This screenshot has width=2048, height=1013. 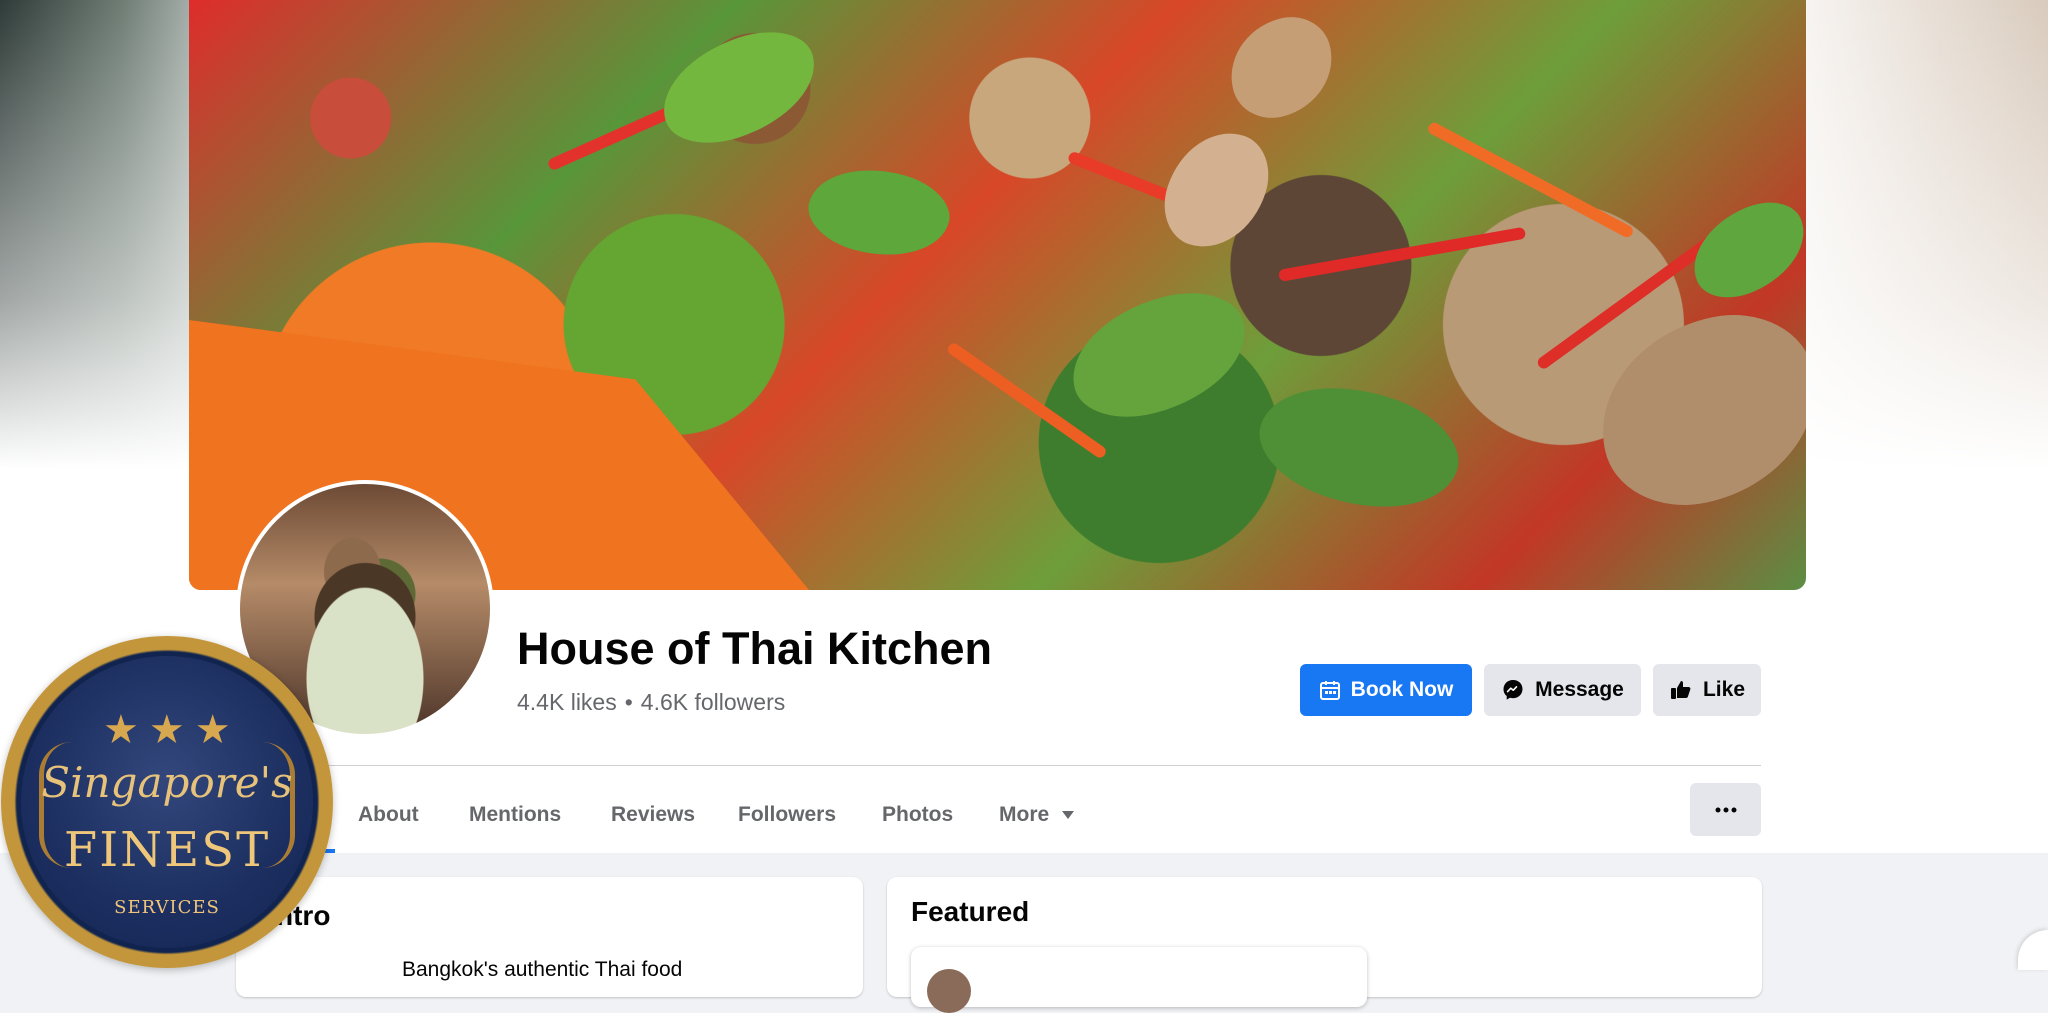 I want to click on singapores-finest-badge: ★★★ Singapore's FINEST SERVICES, so click(x=167, y=802).